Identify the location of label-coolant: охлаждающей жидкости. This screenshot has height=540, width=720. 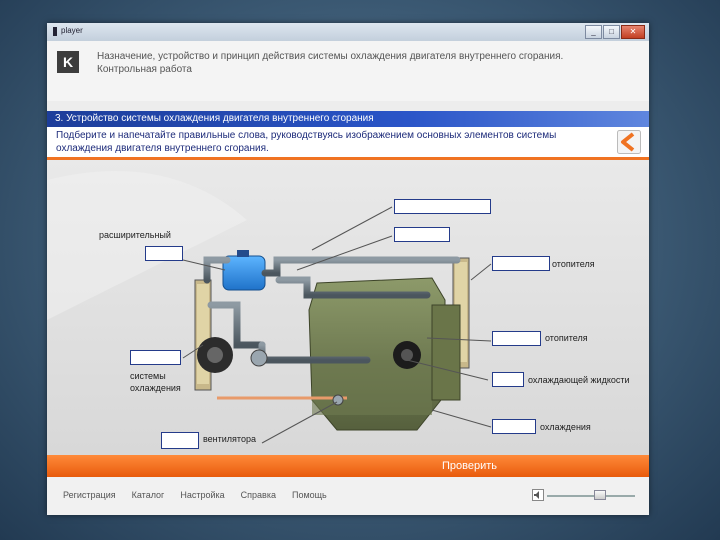
(579, 380).